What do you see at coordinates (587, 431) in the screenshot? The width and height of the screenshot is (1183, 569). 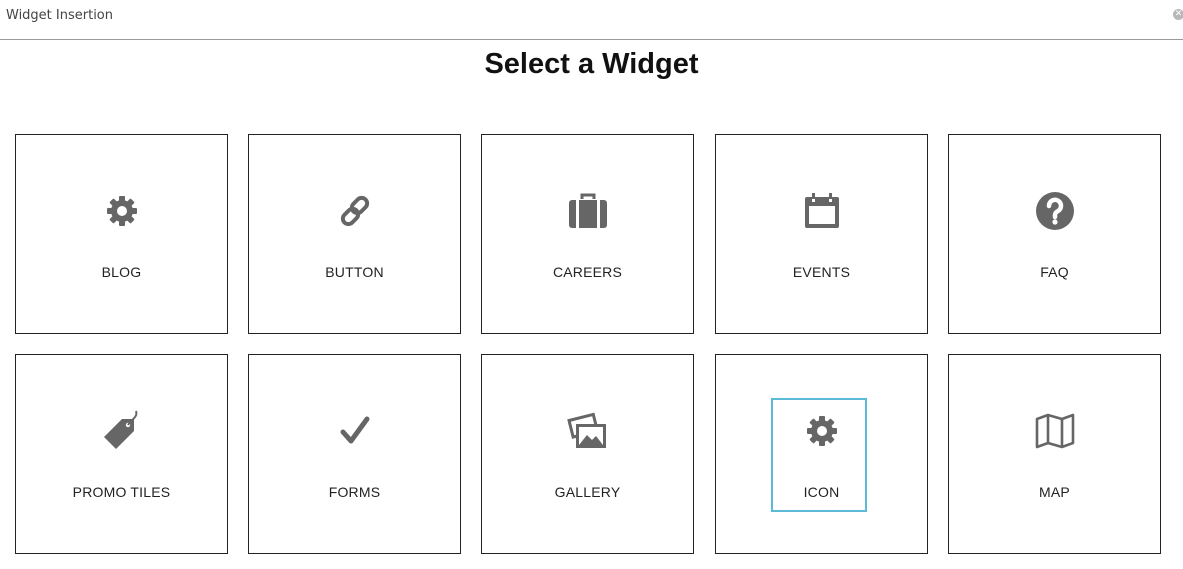 I see `images-icon` at bounding box center [587, 431].